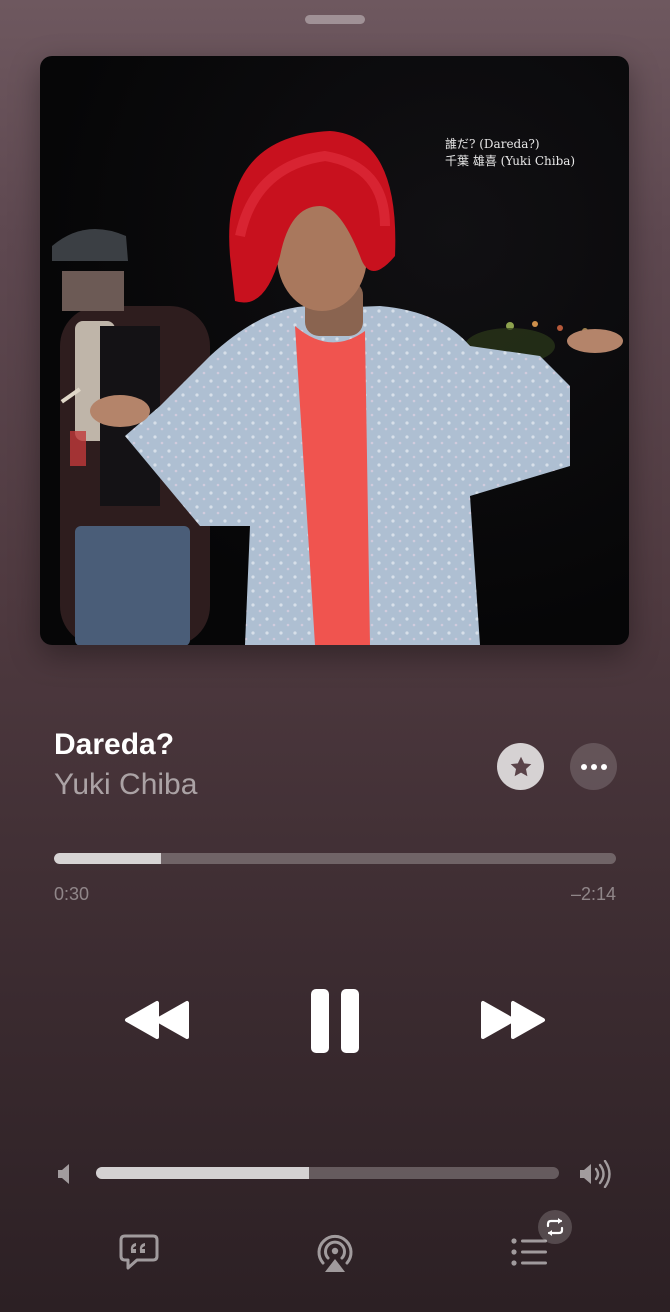  I want to click on playback-progress-fill, so click(107, 858).